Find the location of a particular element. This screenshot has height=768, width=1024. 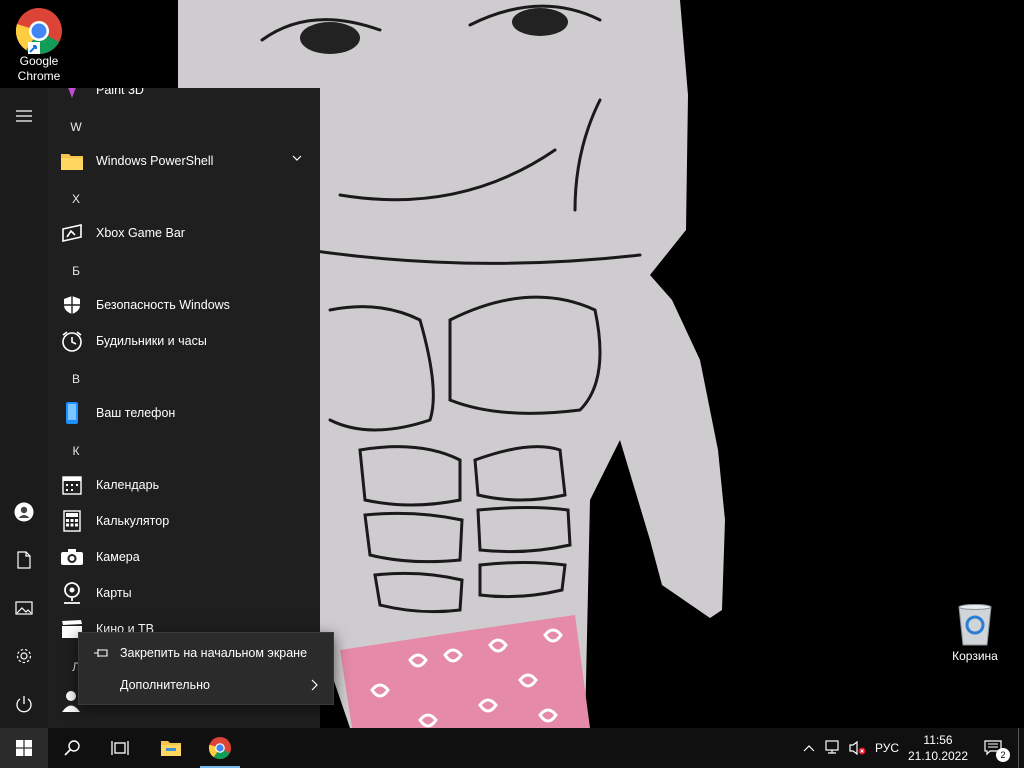

app-label: Paint 3D is located at coordinates (120, 92).